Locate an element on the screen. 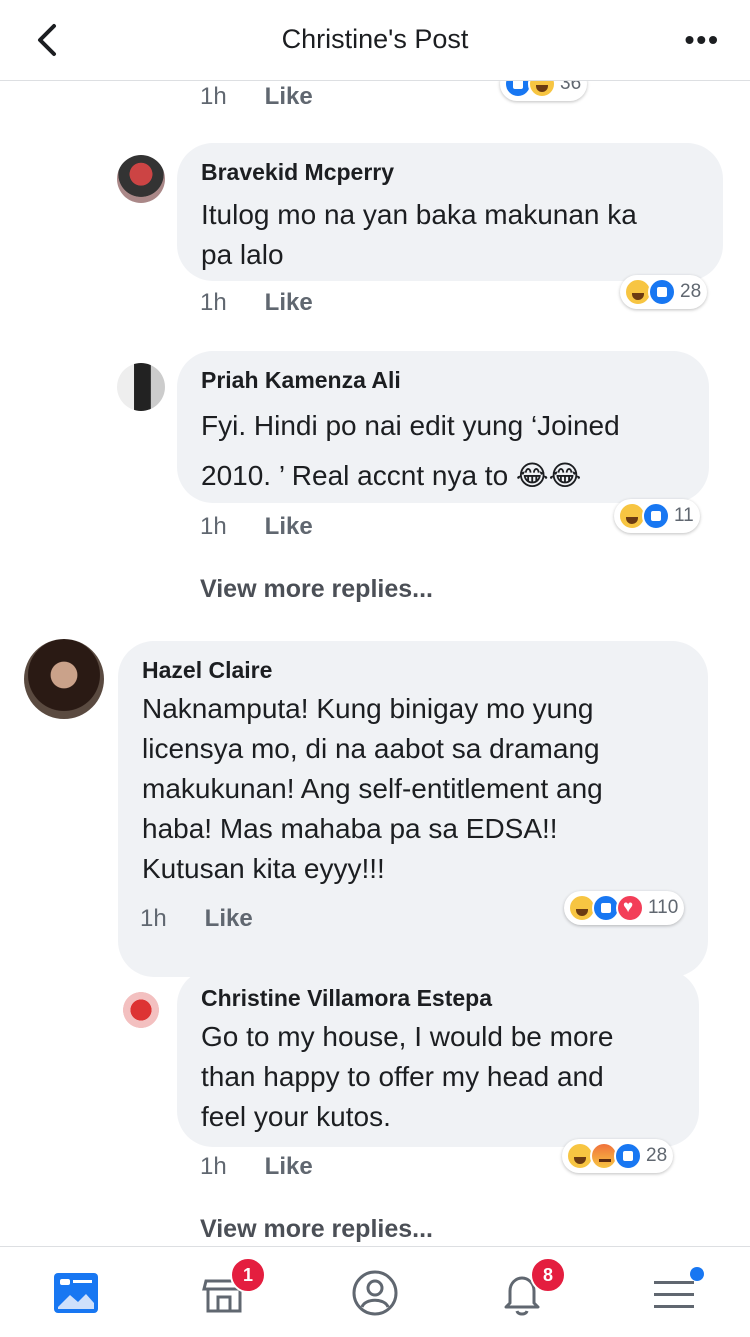 This screenshot has width=750, height=1337. notifications-badge: 8 is located at coordinates (548, 1275).